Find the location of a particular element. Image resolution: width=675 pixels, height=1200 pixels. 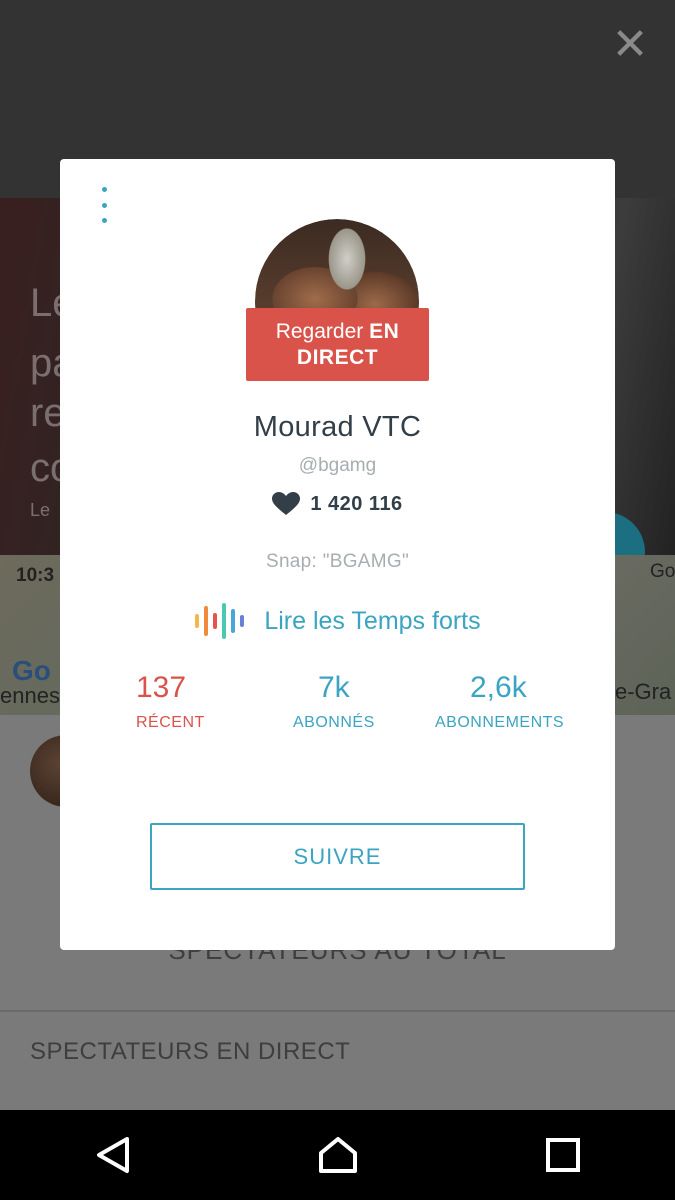

hearts-count-row: 1 420 116 is located at coordinates (337, 504).